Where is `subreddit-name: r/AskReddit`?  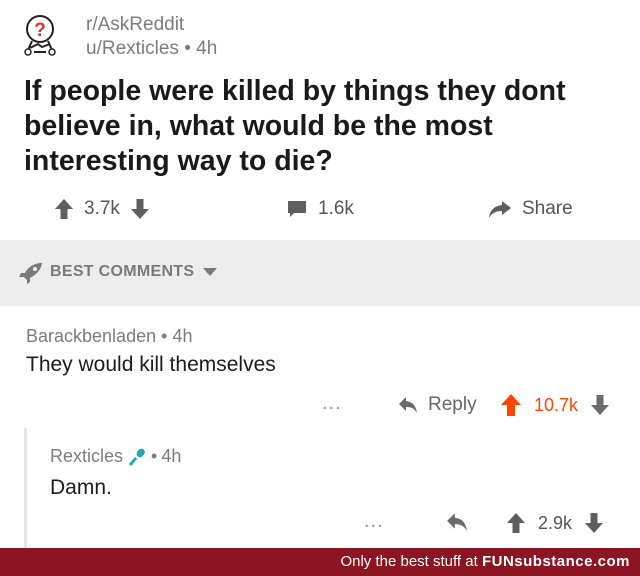
subreddit-name: r/AskReddit is located at coordinates (135, 25).